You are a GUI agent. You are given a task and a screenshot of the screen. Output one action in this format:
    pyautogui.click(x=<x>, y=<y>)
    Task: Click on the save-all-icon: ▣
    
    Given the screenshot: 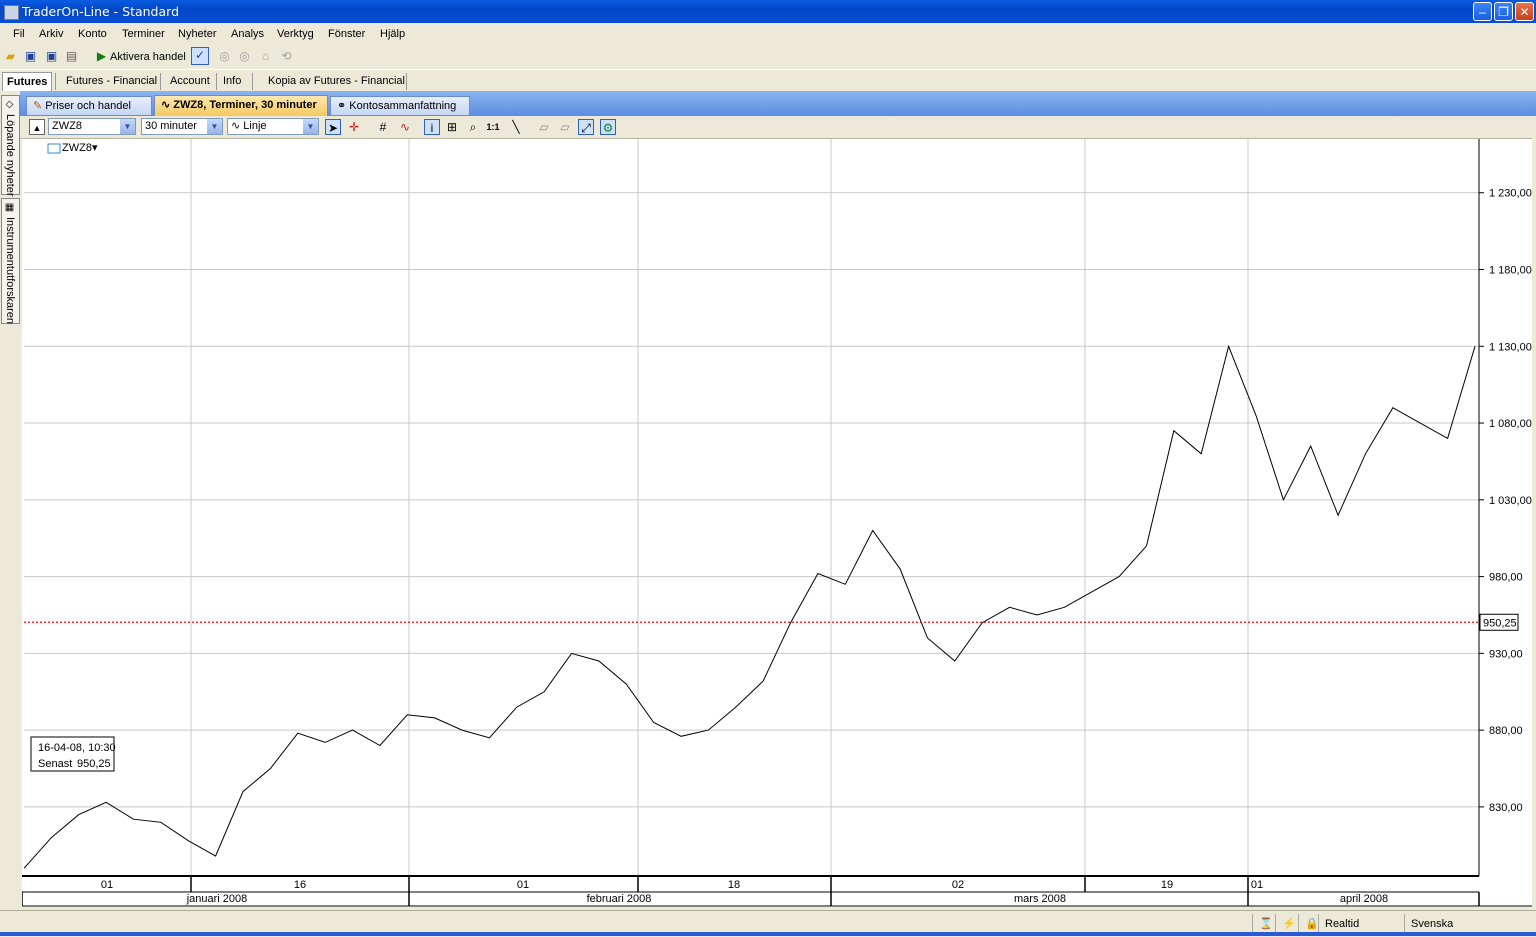 What is the action you would take?
    pyautogui.click(x=51, y=56)
    